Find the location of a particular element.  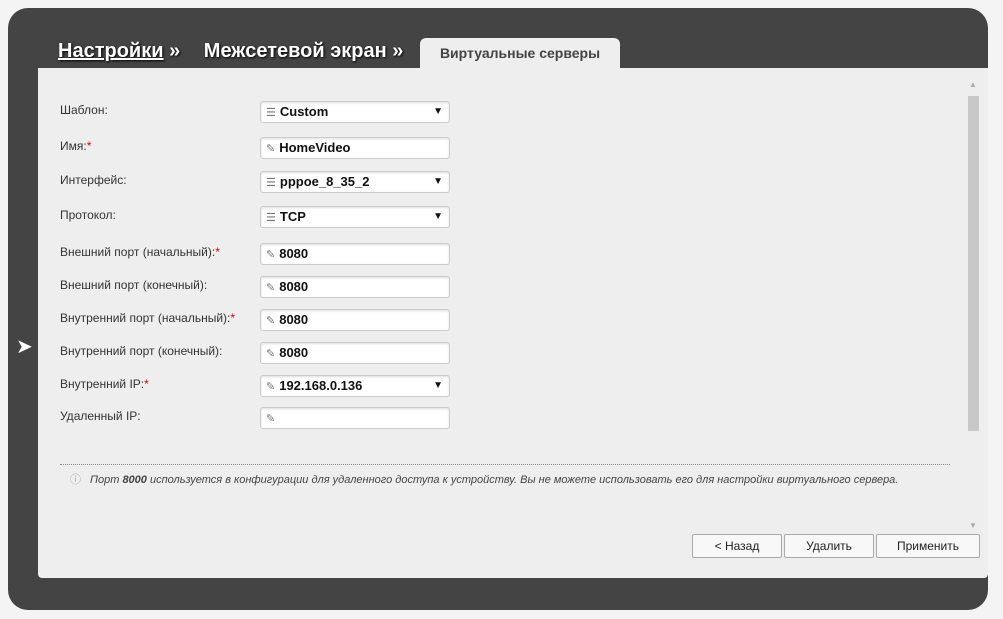

field-label: Интерфейс: is located at coordinates (93, 180).